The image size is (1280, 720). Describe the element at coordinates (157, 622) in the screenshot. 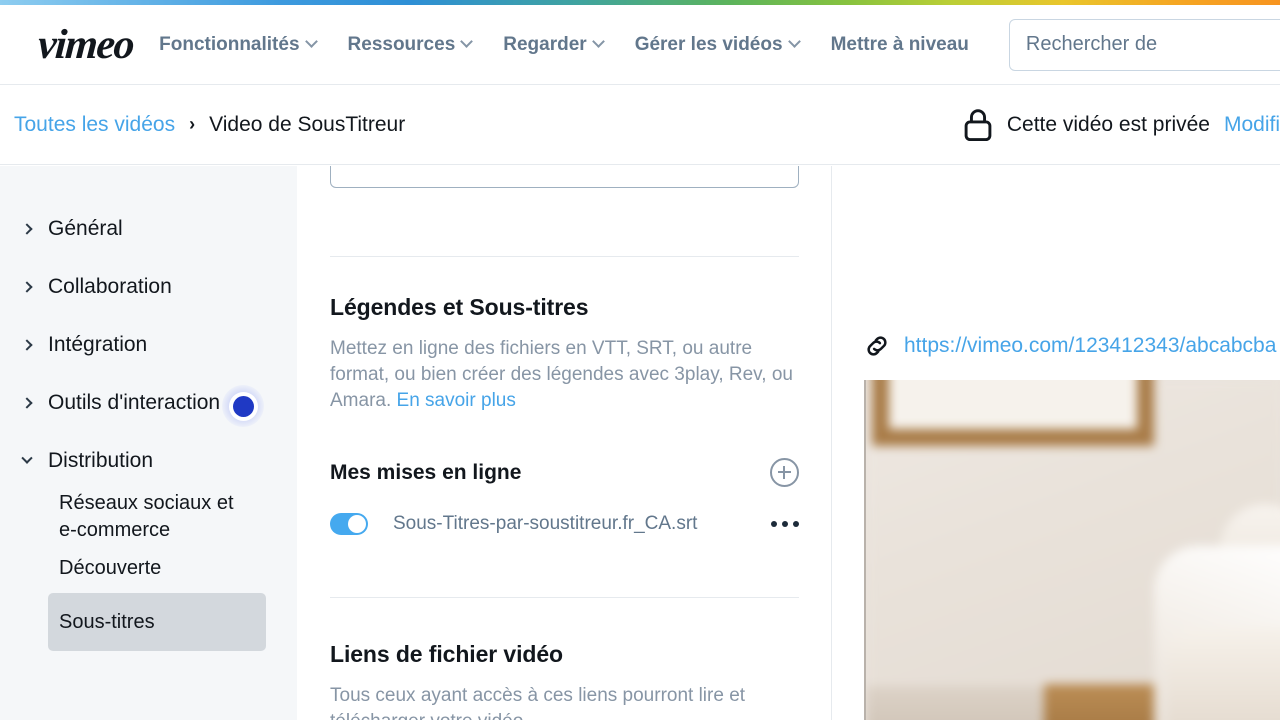

I see `sidebar-item-sous-titres: Sous-titres` at that location.